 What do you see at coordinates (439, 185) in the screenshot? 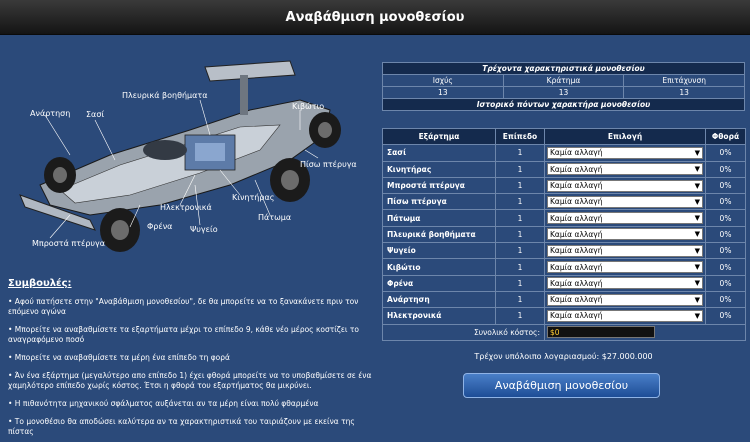
I see `part-name: Μπροστά πτέρυγα` at bounding box center [439, 185].